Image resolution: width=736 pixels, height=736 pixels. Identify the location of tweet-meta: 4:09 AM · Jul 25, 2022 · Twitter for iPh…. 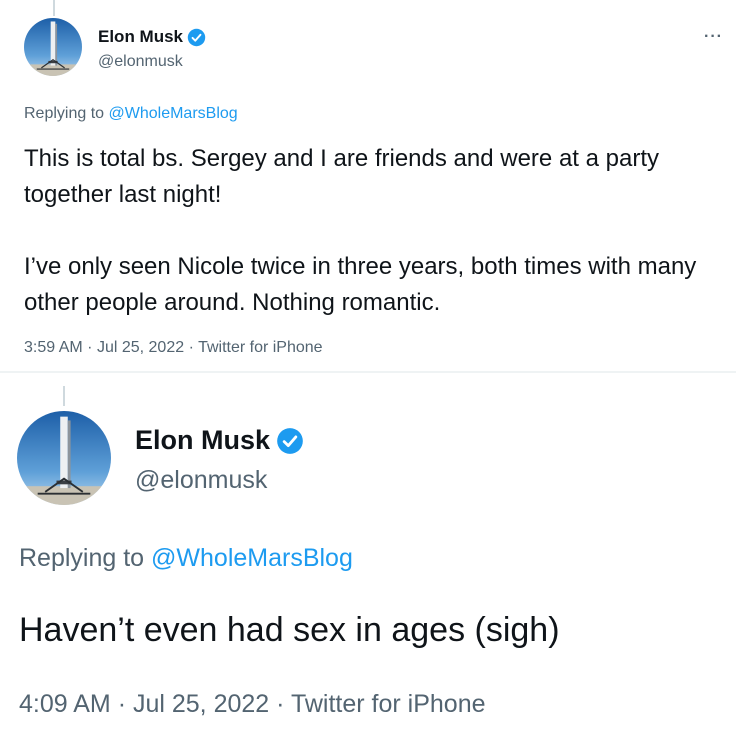
(252, 704).